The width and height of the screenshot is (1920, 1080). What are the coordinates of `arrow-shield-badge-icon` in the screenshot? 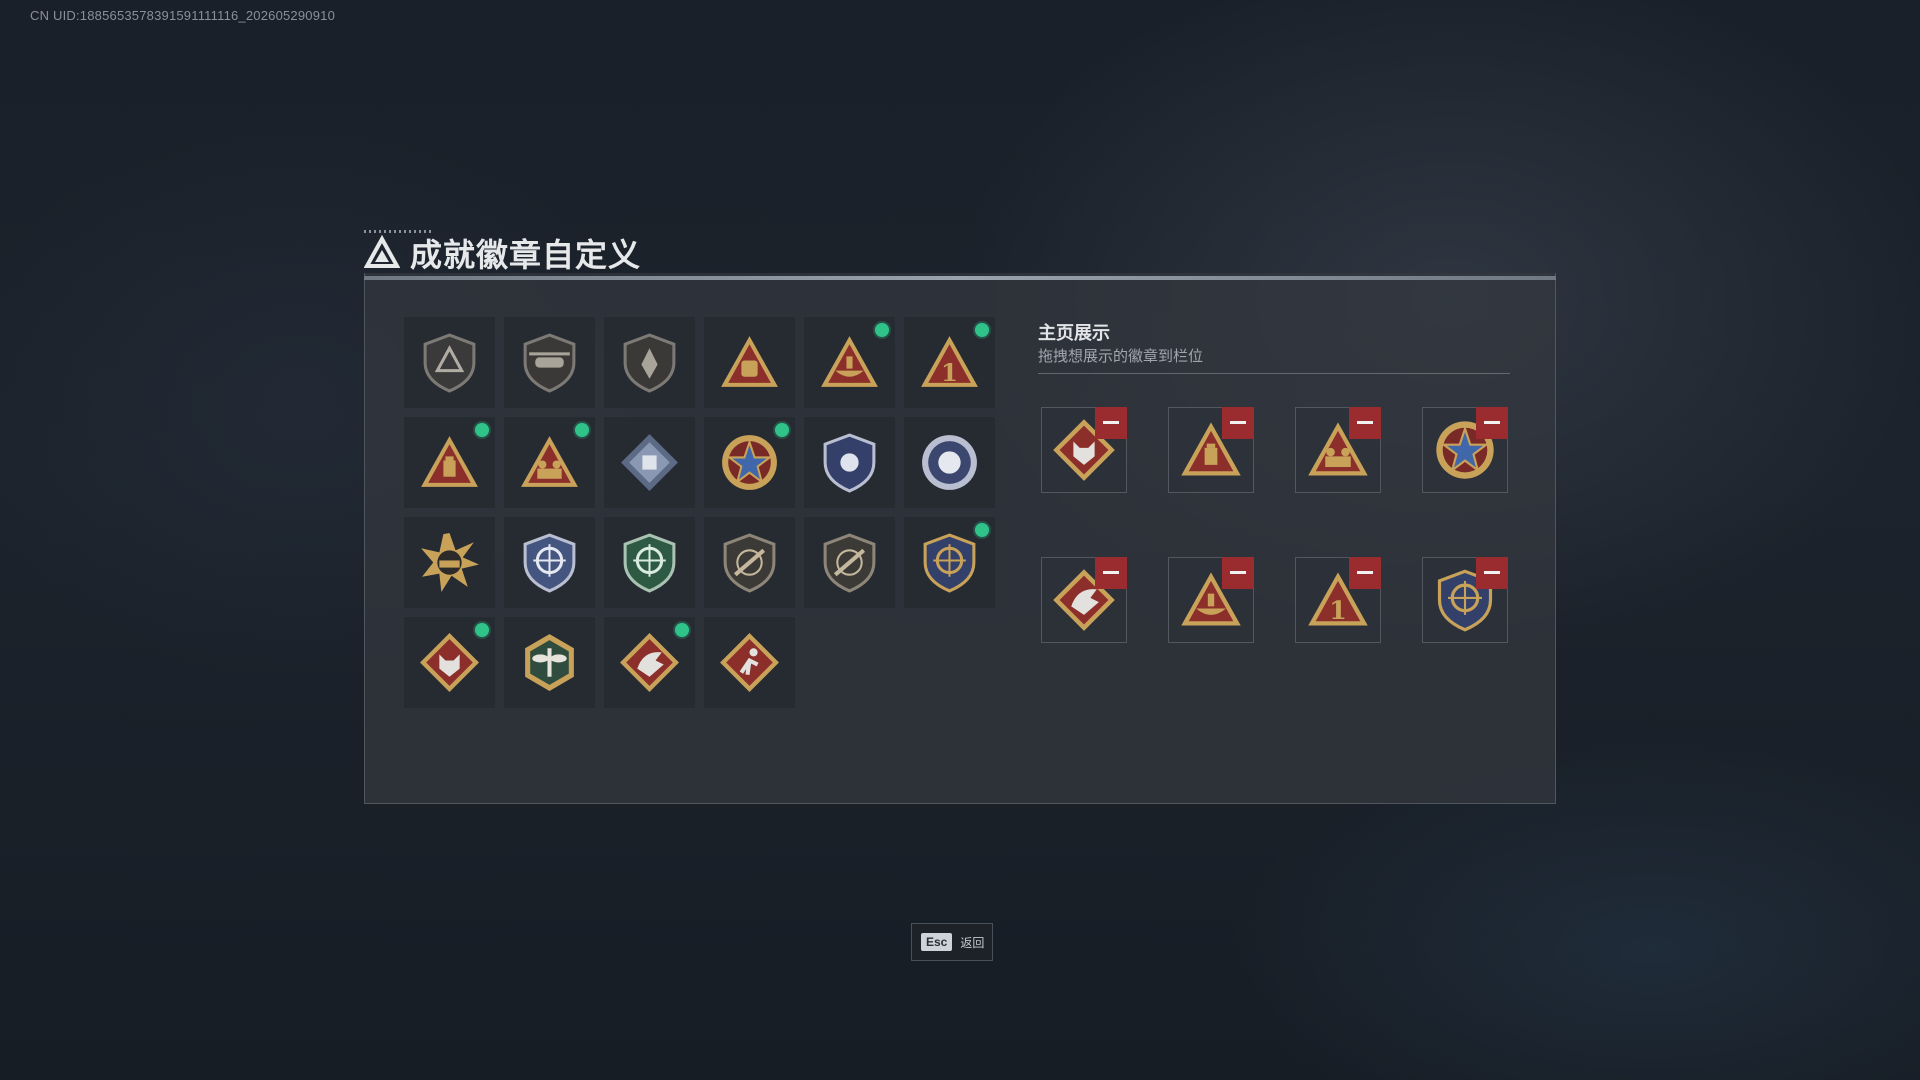 It's located at (649, 363).